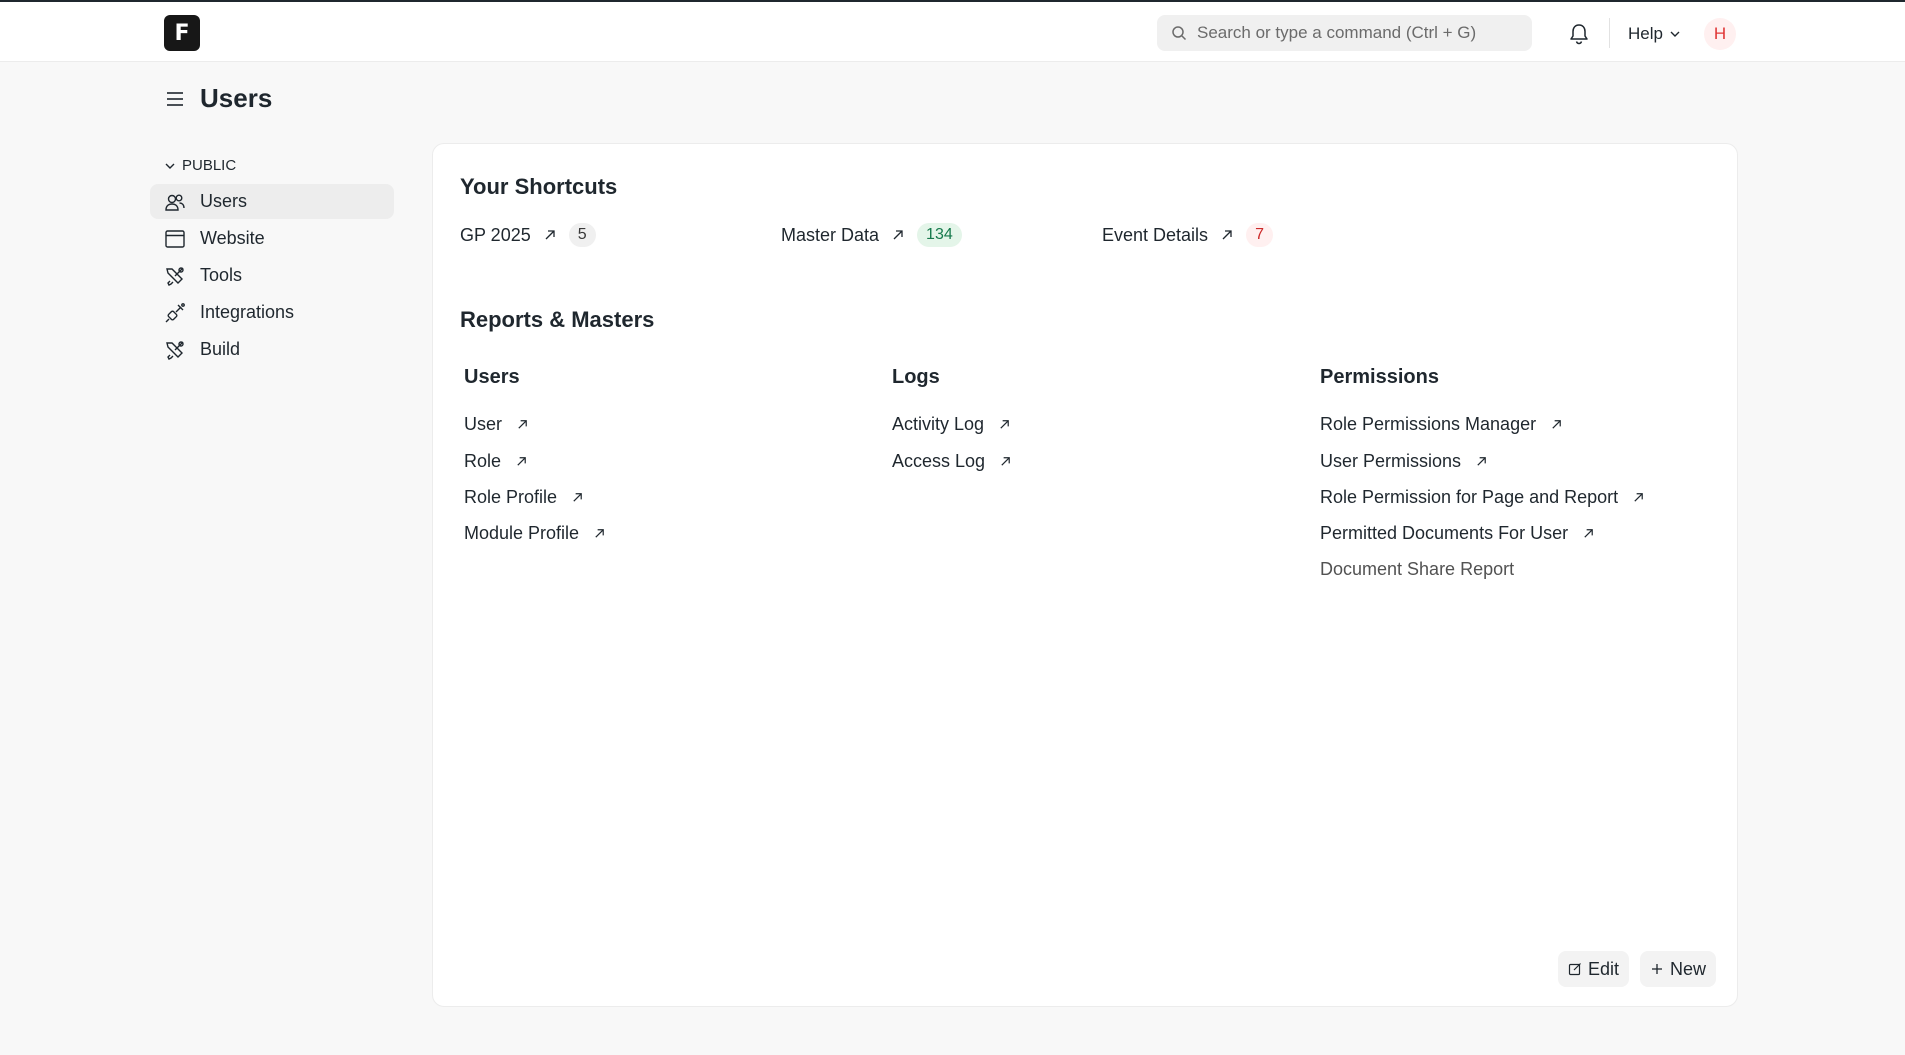 This screenshot has height=1055, width=1905. What do you see at coordinates (1379, 377) in the screenshot?
I see `card-title-permissions: Permissions` at bounding box center [1379, 377].